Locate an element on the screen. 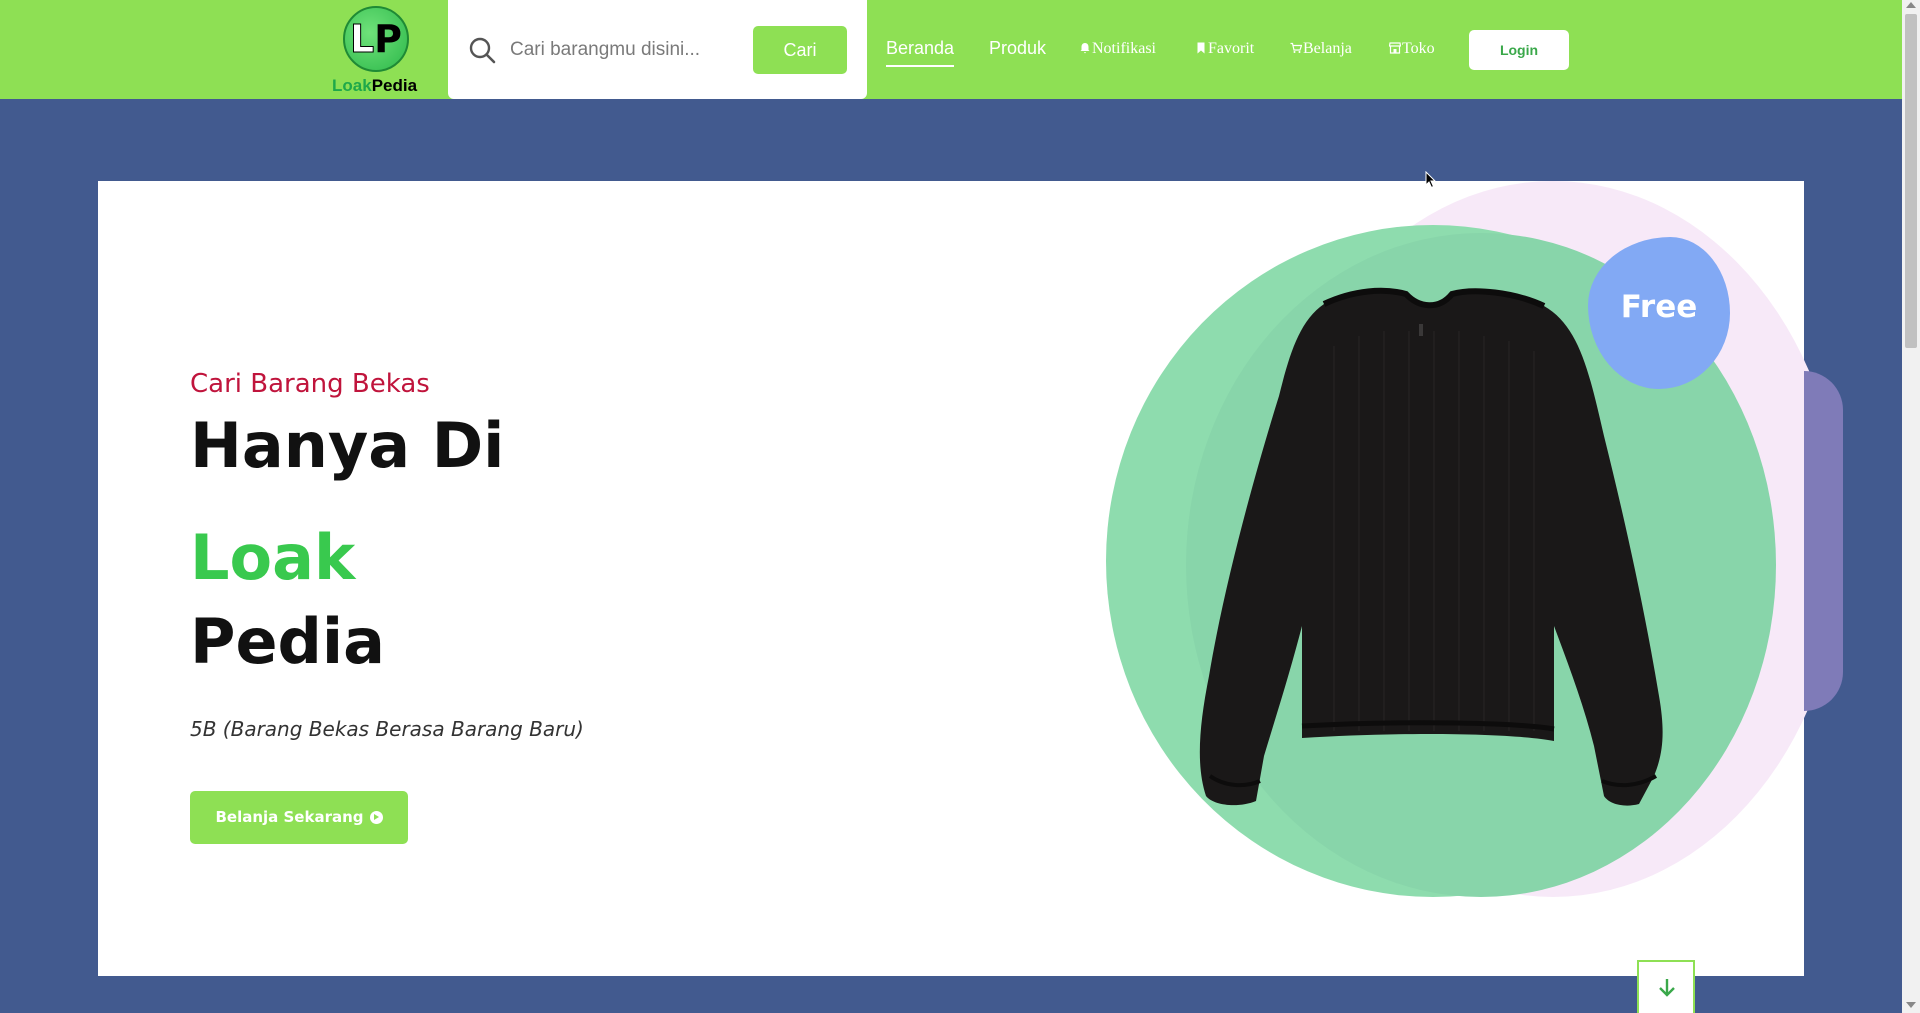 This screenshot has width=1920, height=1013. nav-item-notifikasi: Notifikasi is located at coordinates (1117, 49).